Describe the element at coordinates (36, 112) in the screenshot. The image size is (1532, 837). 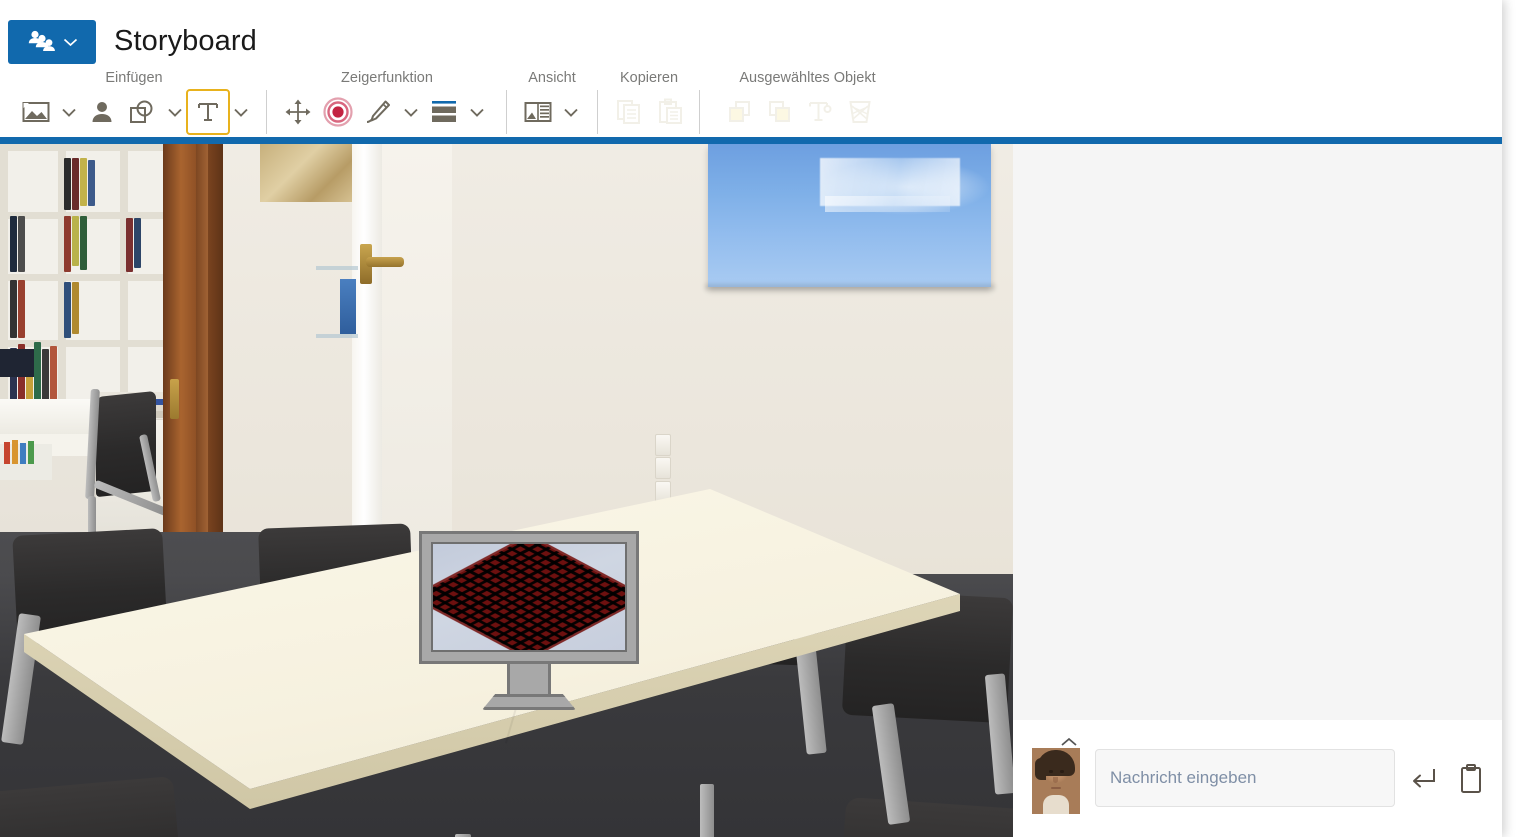
I see `insert-image-button` at that location.